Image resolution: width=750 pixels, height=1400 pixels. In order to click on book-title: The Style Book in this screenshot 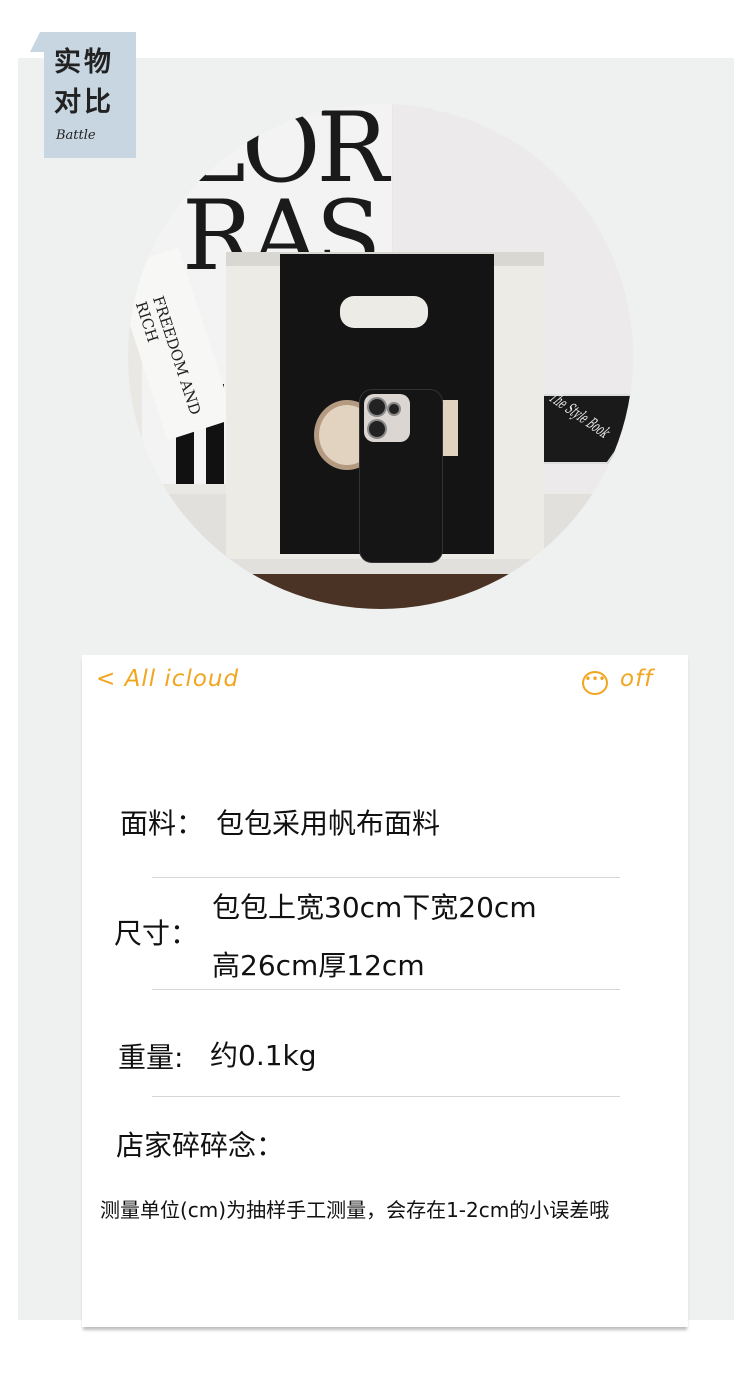, I will do `click(580, 415)`.